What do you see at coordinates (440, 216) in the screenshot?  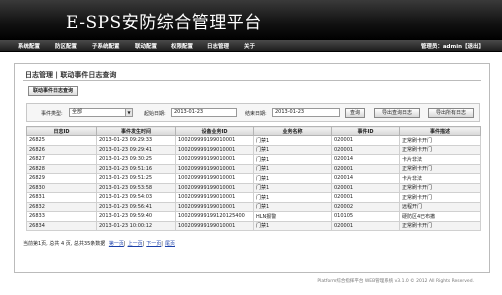 I see `cell-event-desc: 硬防区4已布撤` at bounding box center [440, 216].